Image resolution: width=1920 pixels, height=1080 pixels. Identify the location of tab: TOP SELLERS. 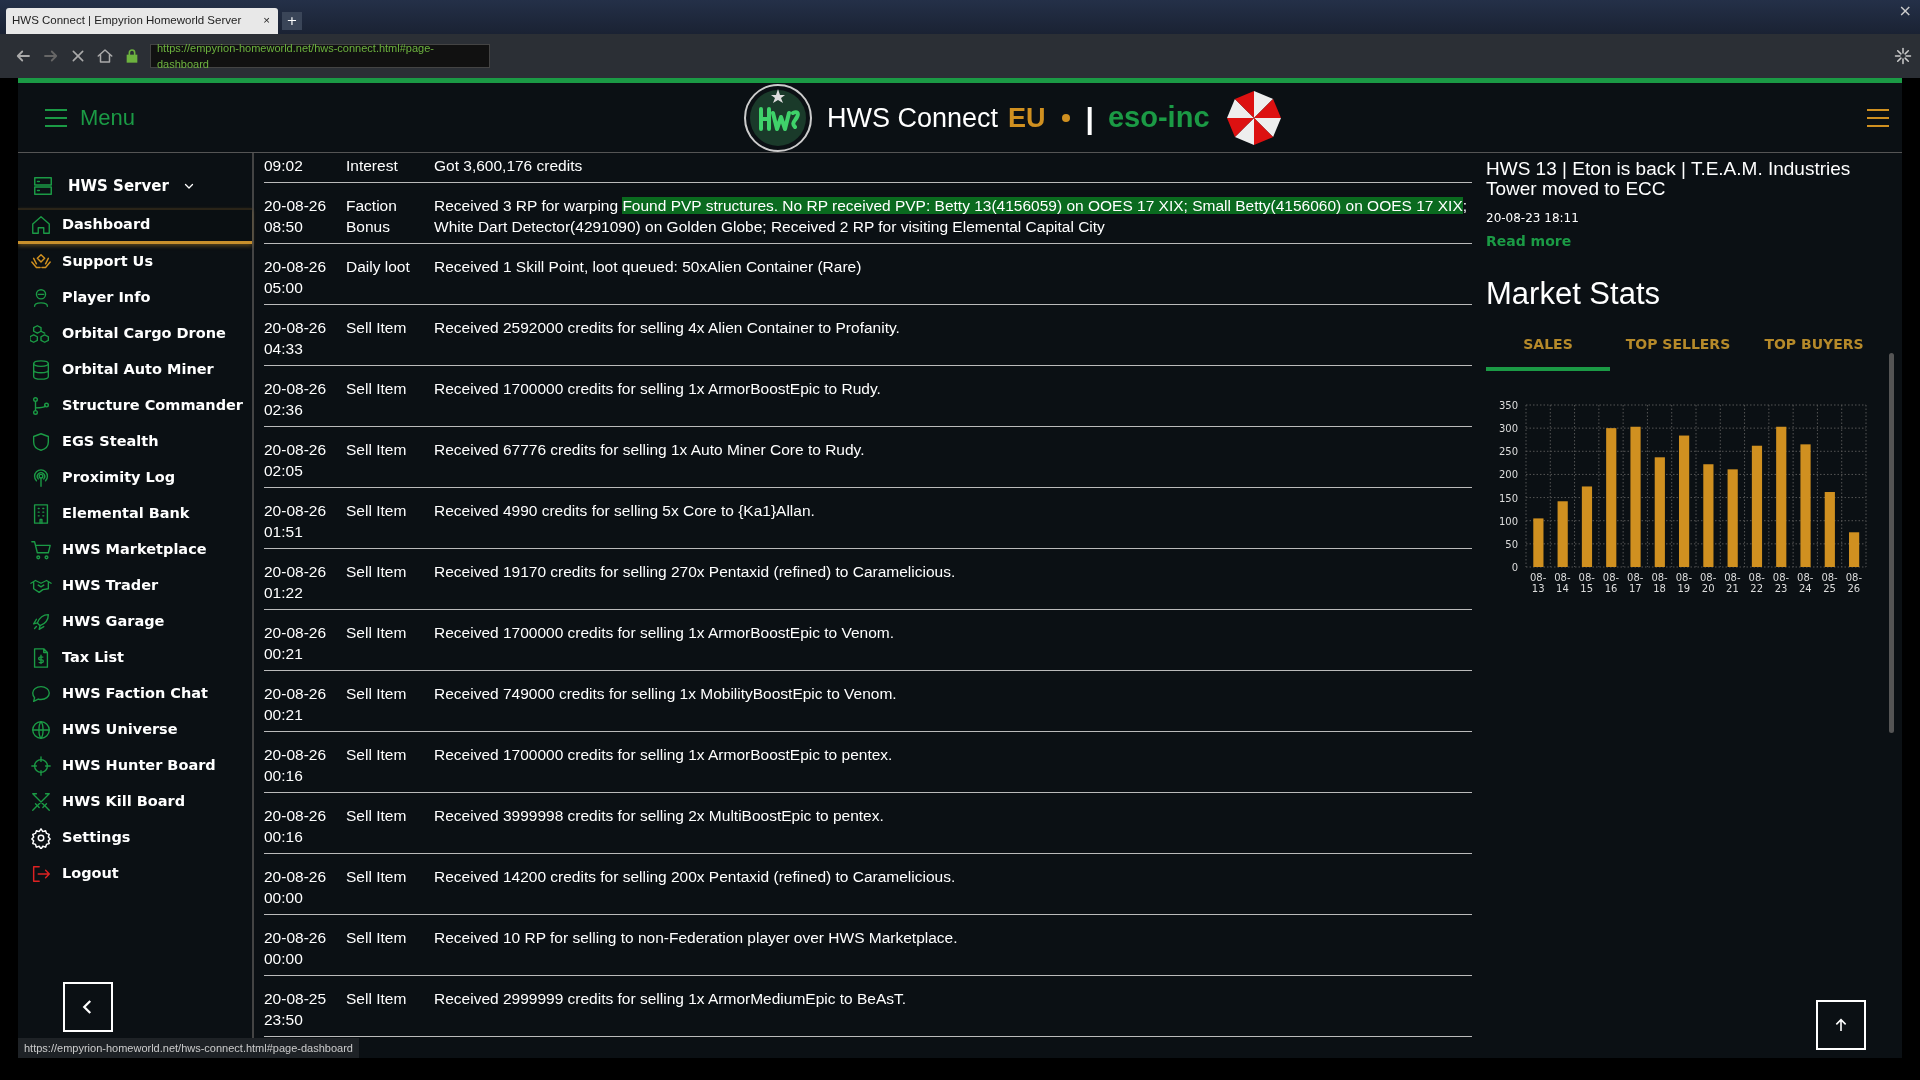
(1678, 353).